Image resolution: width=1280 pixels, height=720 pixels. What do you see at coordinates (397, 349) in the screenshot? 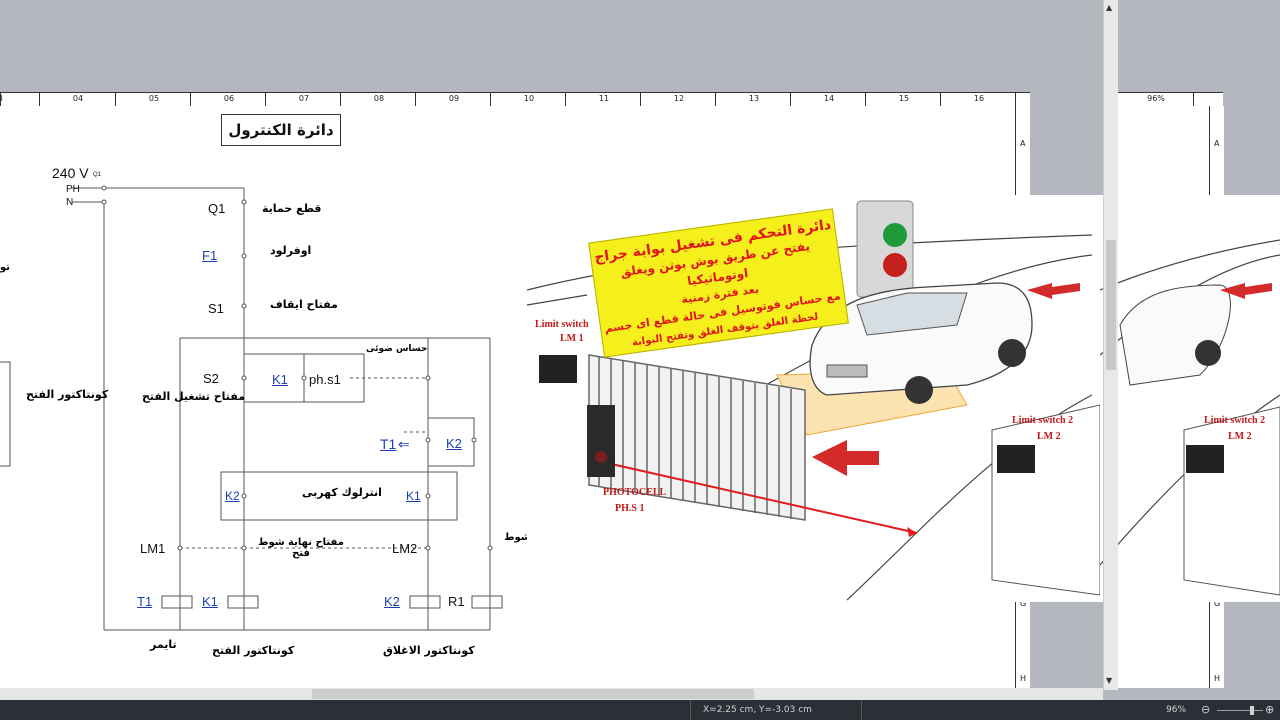
I see `sensor-description: حساس ضوئى` at bounding box center [397, 349].